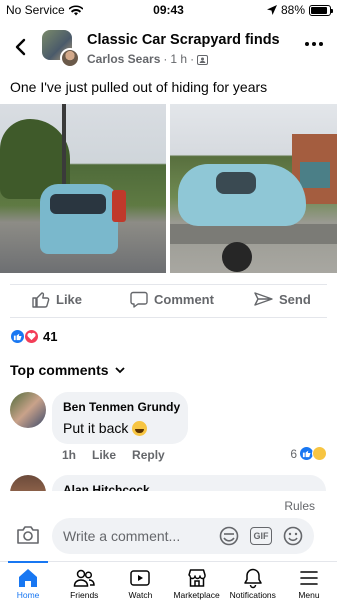 Image resolution: width=337 pixels, height=600 pixels. Describe the element at coordinates (41, 300) in the screenshot. I see `thumbs-up-icon` at that location.